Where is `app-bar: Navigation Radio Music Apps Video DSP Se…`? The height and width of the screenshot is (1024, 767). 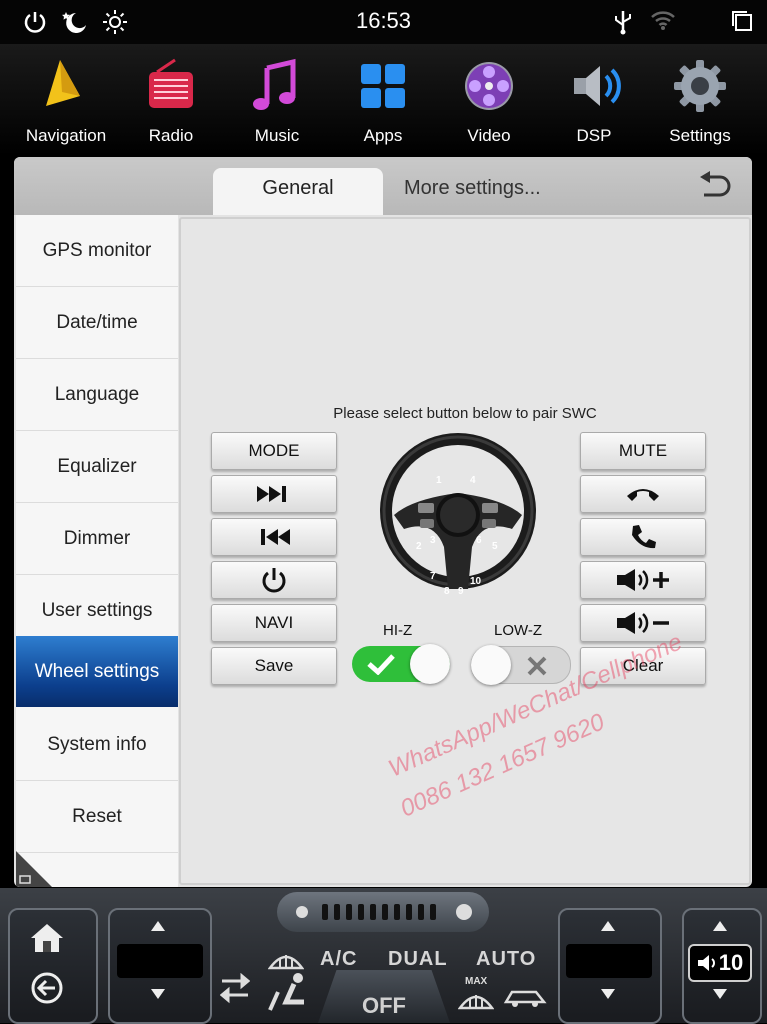 app-bar: Navigation Radio Music Apps Video DSP Se… is located at coordinates (383, 100).